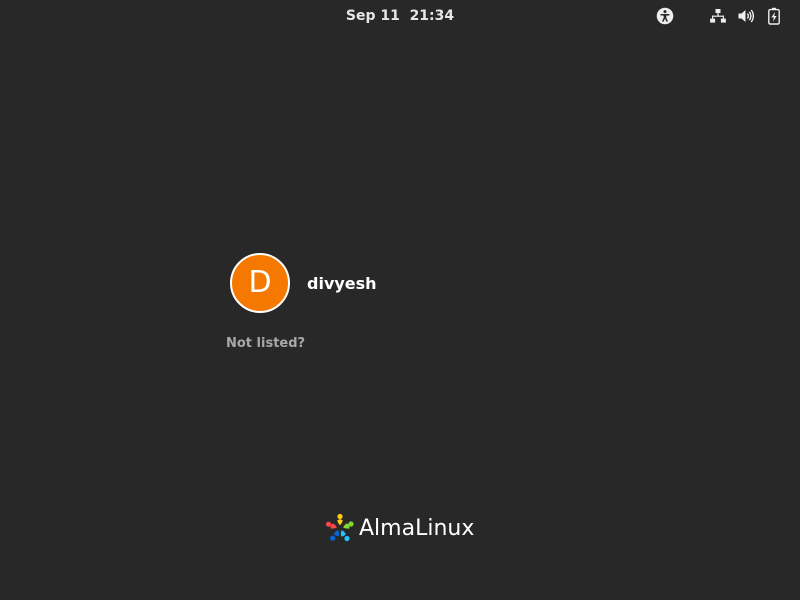 The image size is (800, 600). I want to click on clock: Sep 11 21:34, so click(400, 16).